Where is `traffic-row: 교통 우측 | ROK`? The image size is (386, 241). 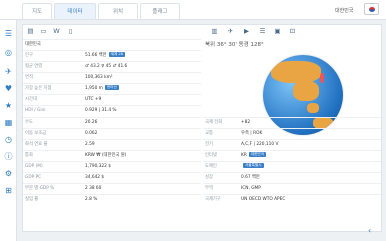 traffic-row: 교통 우측 | ROK is located at coordinates (292, 133).